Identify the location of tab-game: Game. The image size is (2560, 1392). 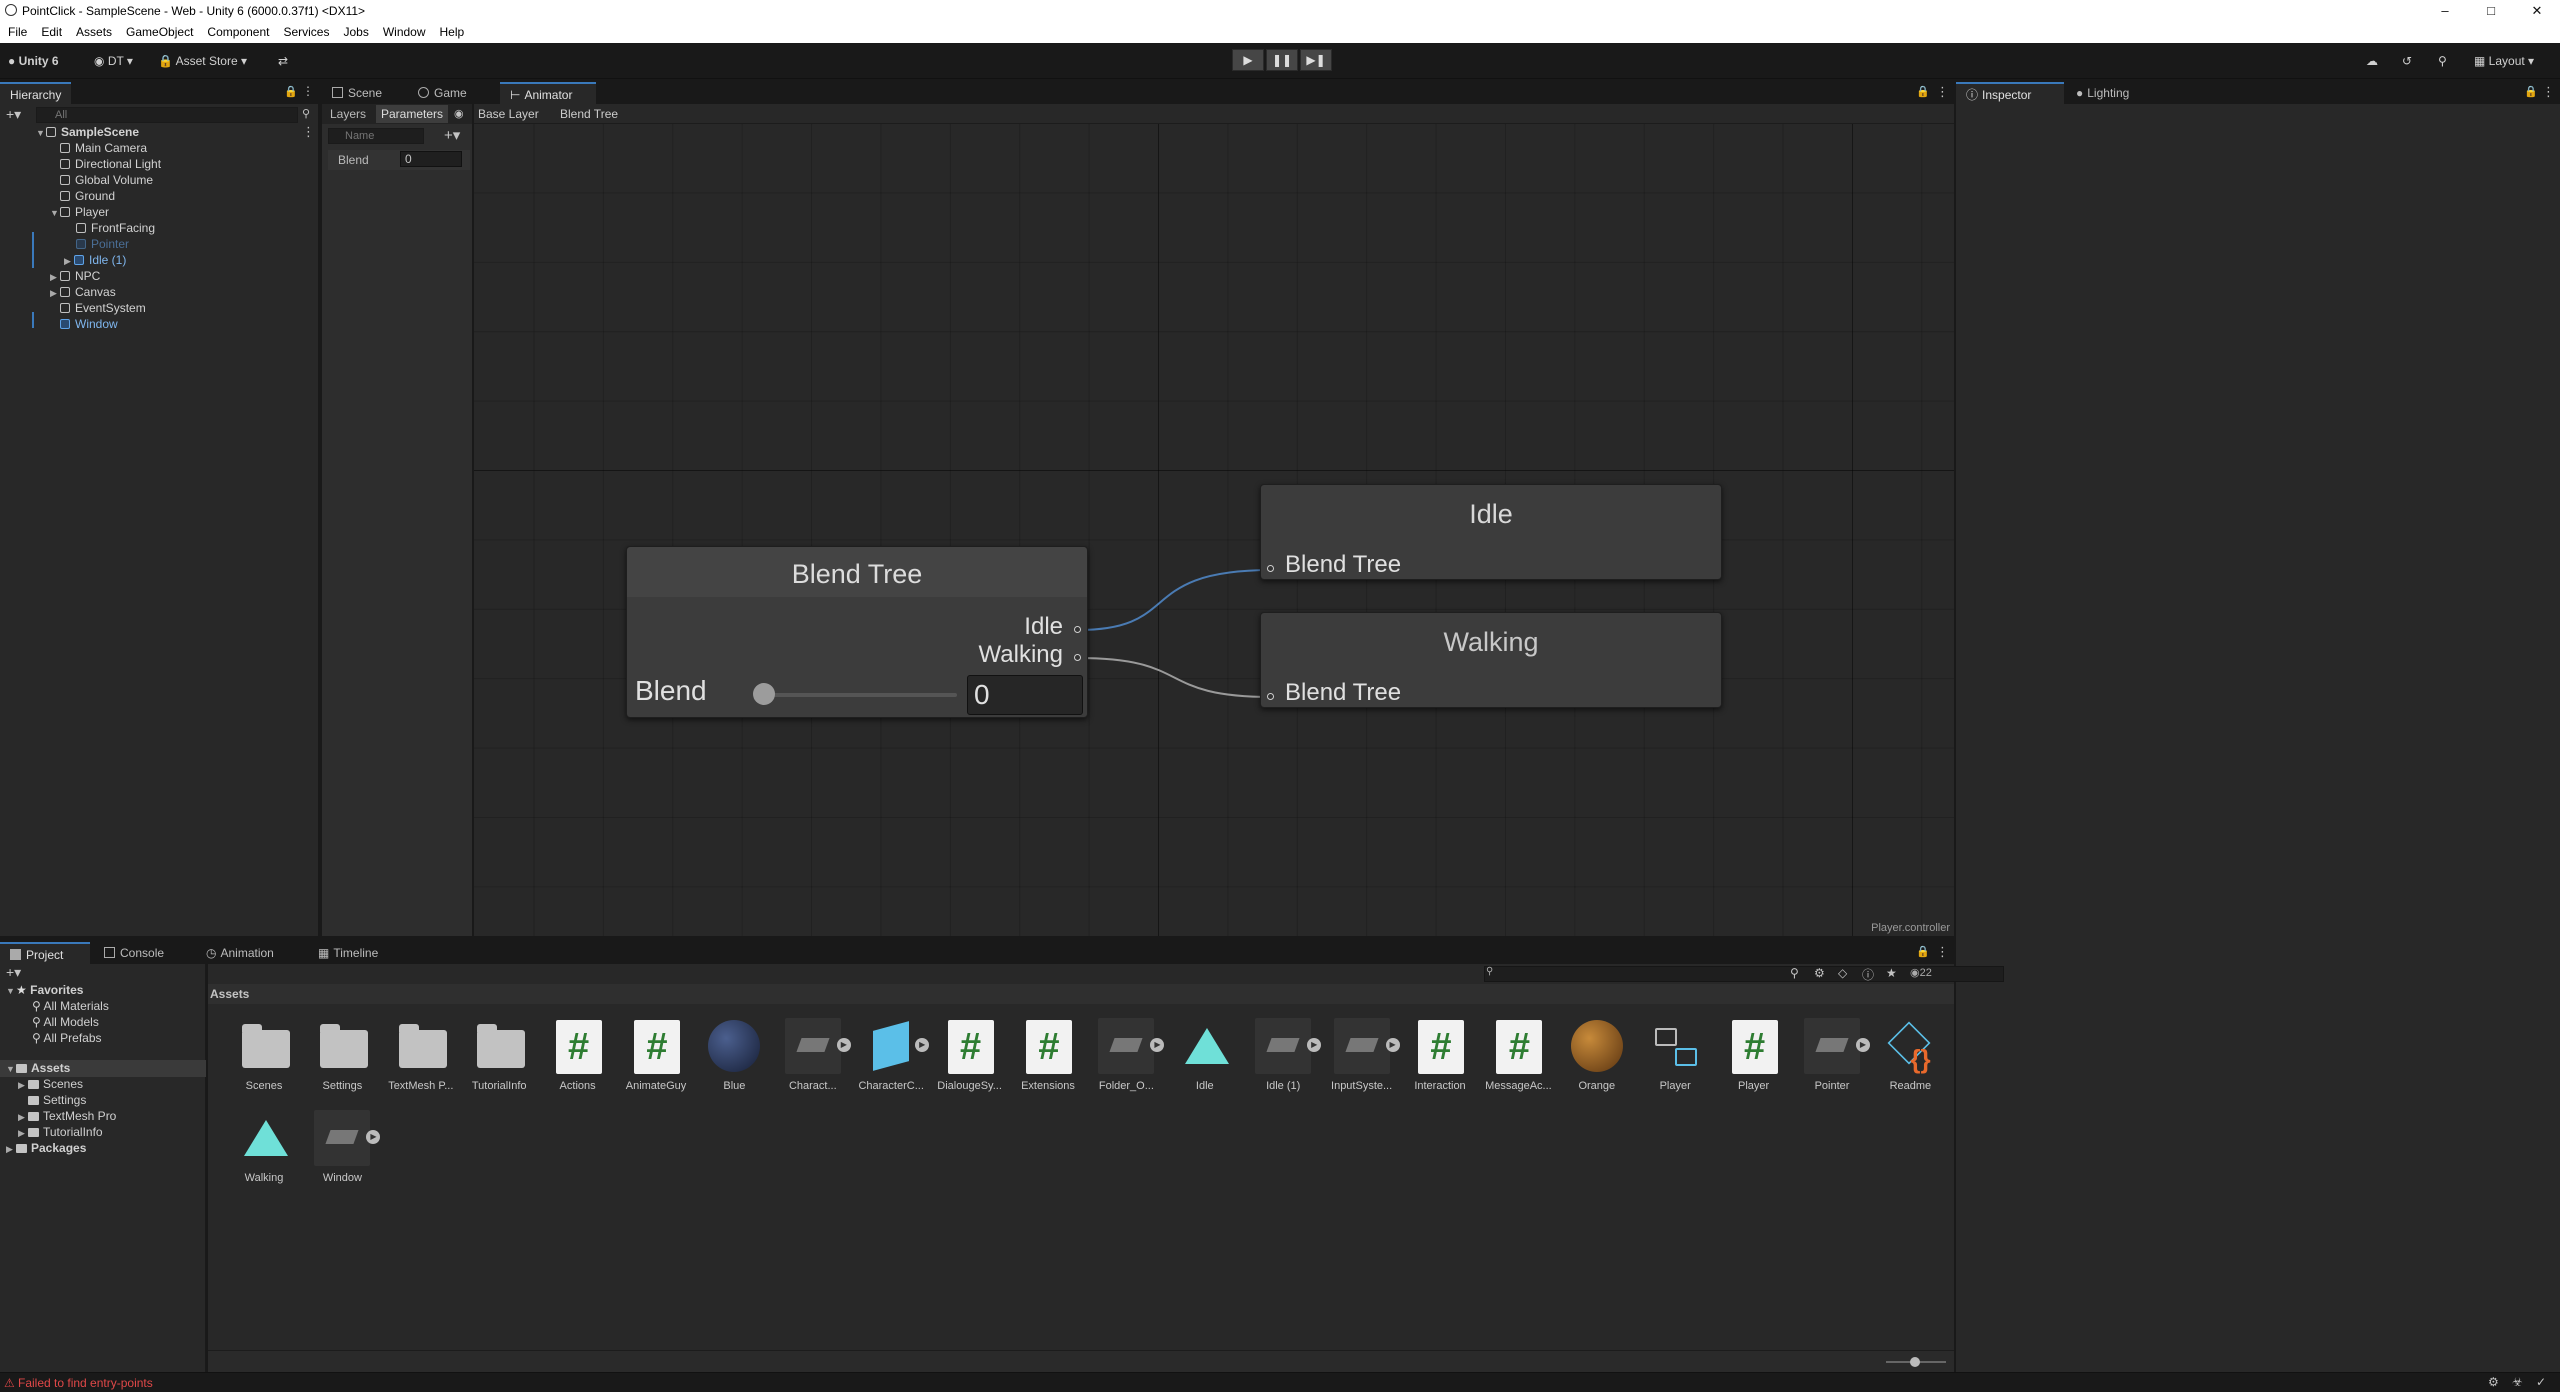
(442, 93).